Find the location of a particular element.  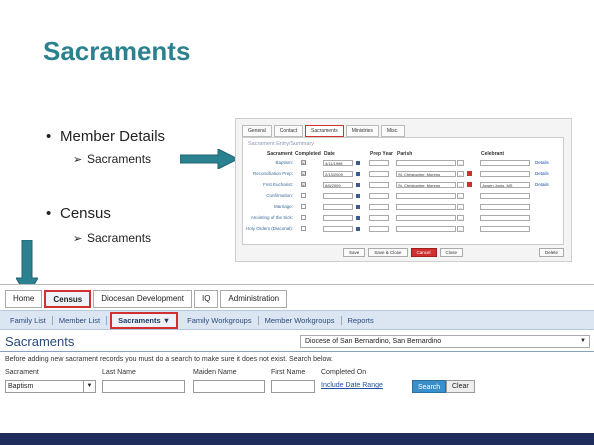

maiden-name-label: Maiden Name is located at coordinates (215, 372).